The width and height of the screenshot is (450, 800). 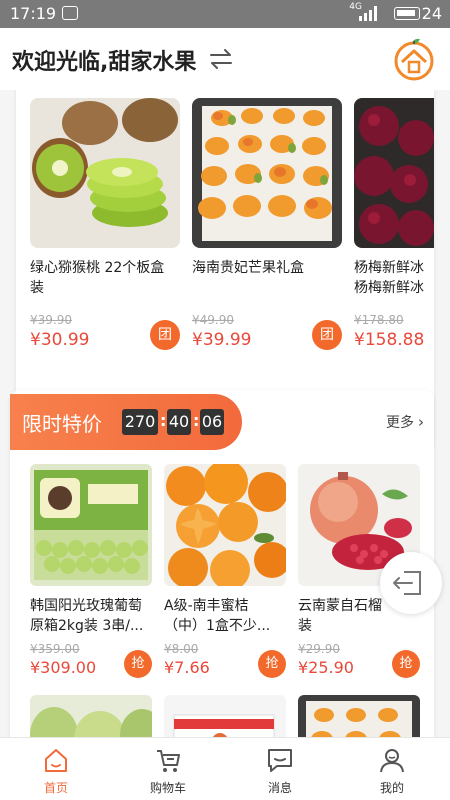 I want to click on store-logo-icon, so click(x=414, y=58).